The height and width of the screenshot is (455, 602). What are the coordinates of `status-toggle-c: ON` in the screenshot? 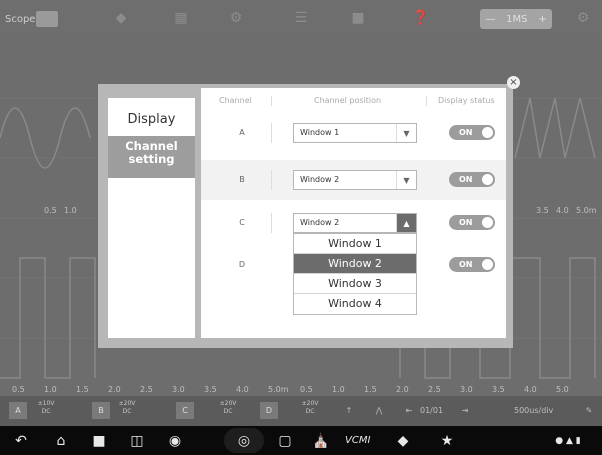 It's located at (472, 222).